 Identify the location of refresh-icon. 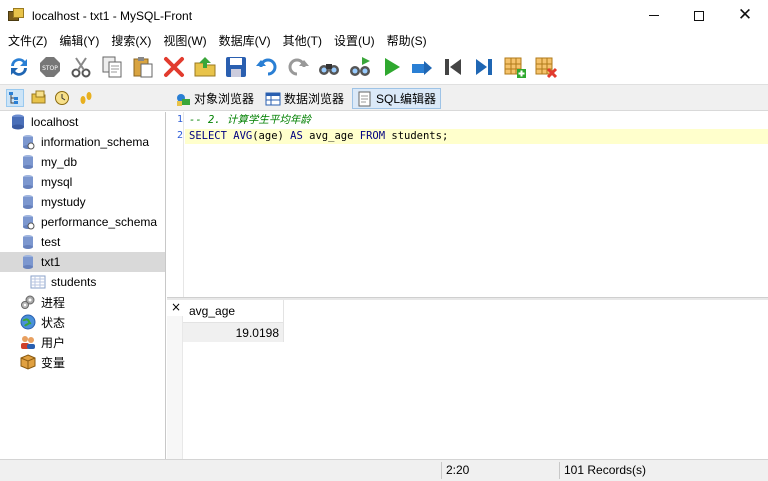
(19, 67).